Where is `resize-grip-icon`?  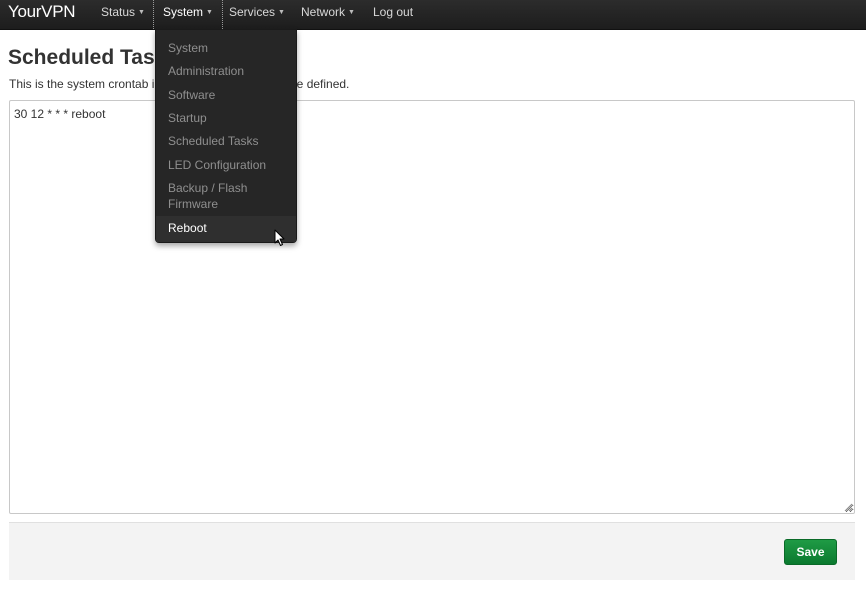
resize-grip-icon is located at coordinates (848, 507).